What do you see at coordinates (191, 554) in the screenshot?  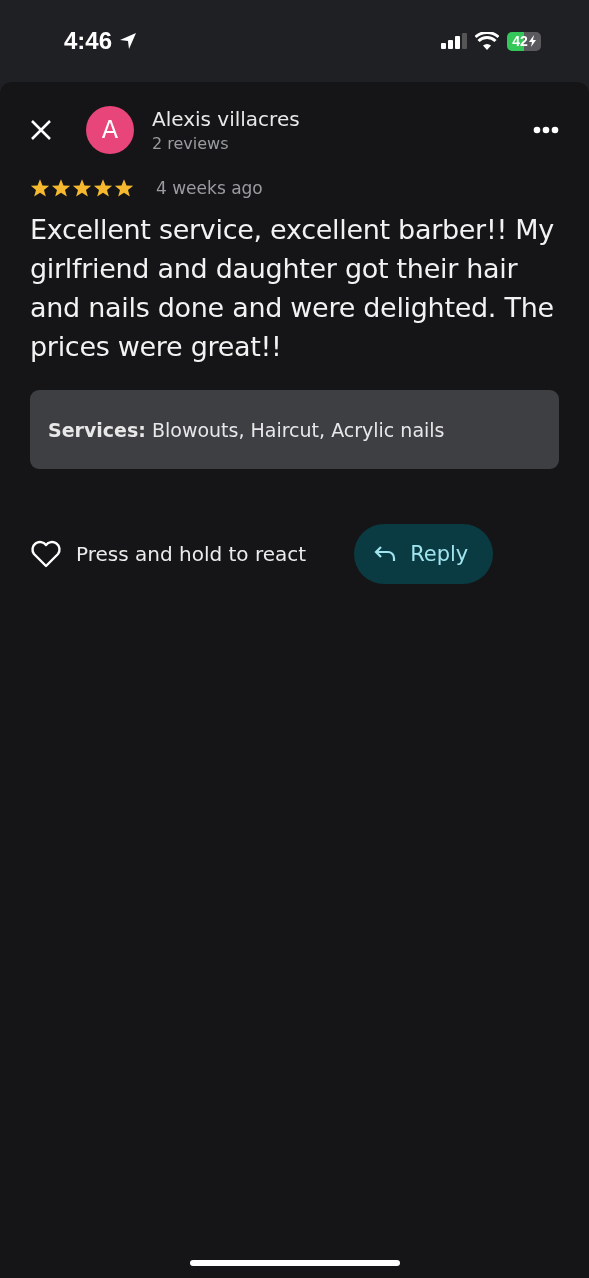 I see `react-hint: Press and hold to react` at bounding box center [191, 554].